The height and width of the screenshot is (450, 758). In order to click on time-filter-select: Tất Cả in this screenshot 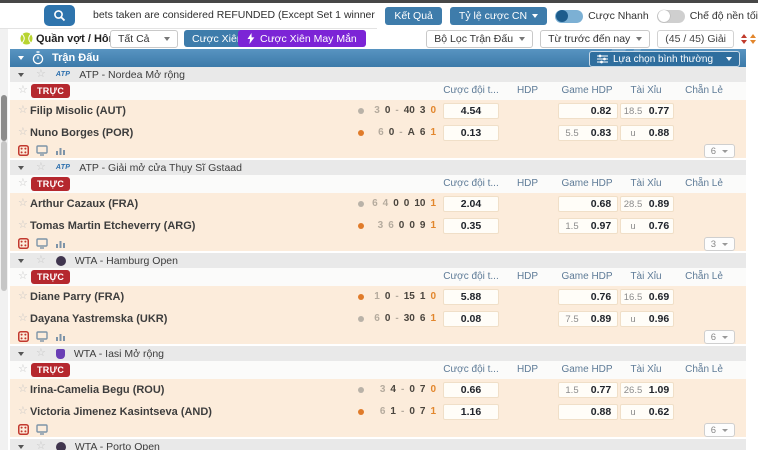, I will do `click(144, 39)`.